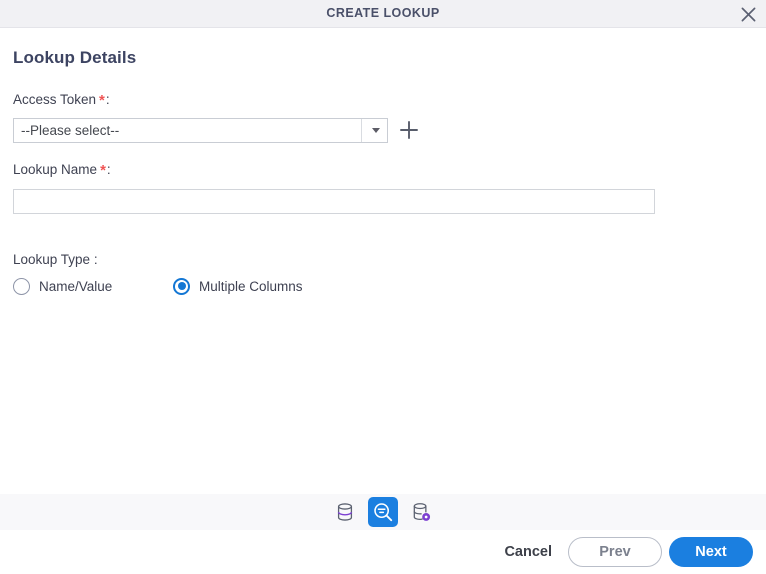 This screenshot has height=574, width=766. What do you see at coordinates (76, 286) in the screenshot?
I see `radio-label-name-value: Name/Value` at bounding box center [76, 286].